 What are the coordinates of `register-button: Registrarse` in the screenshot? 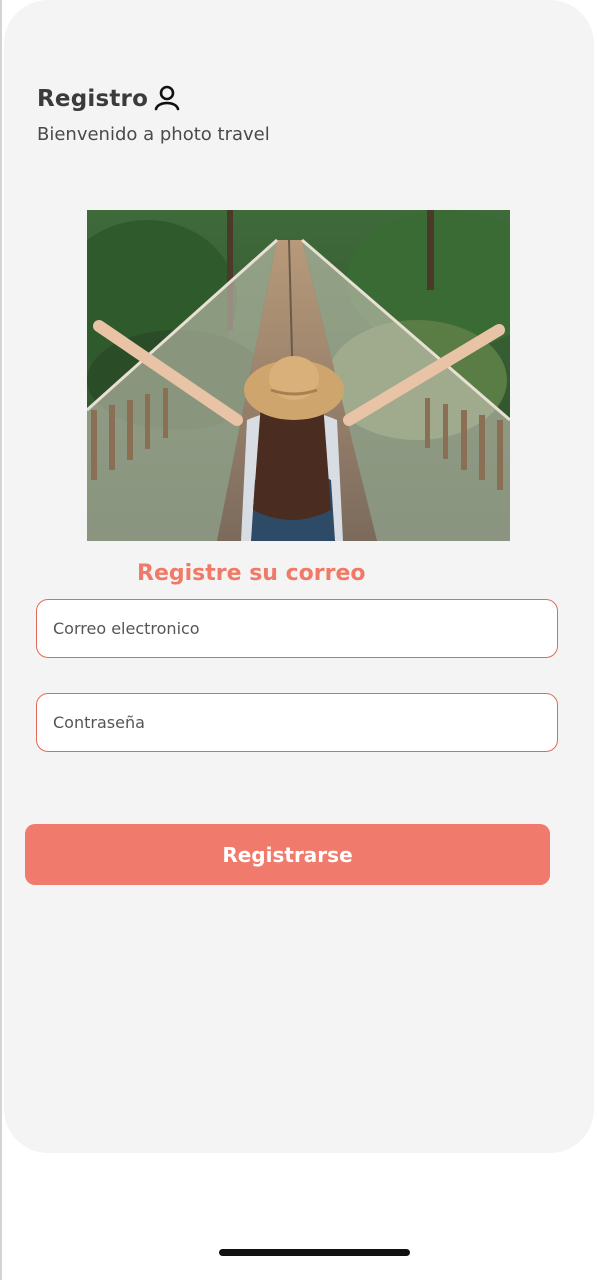 It's located at (287, 854).